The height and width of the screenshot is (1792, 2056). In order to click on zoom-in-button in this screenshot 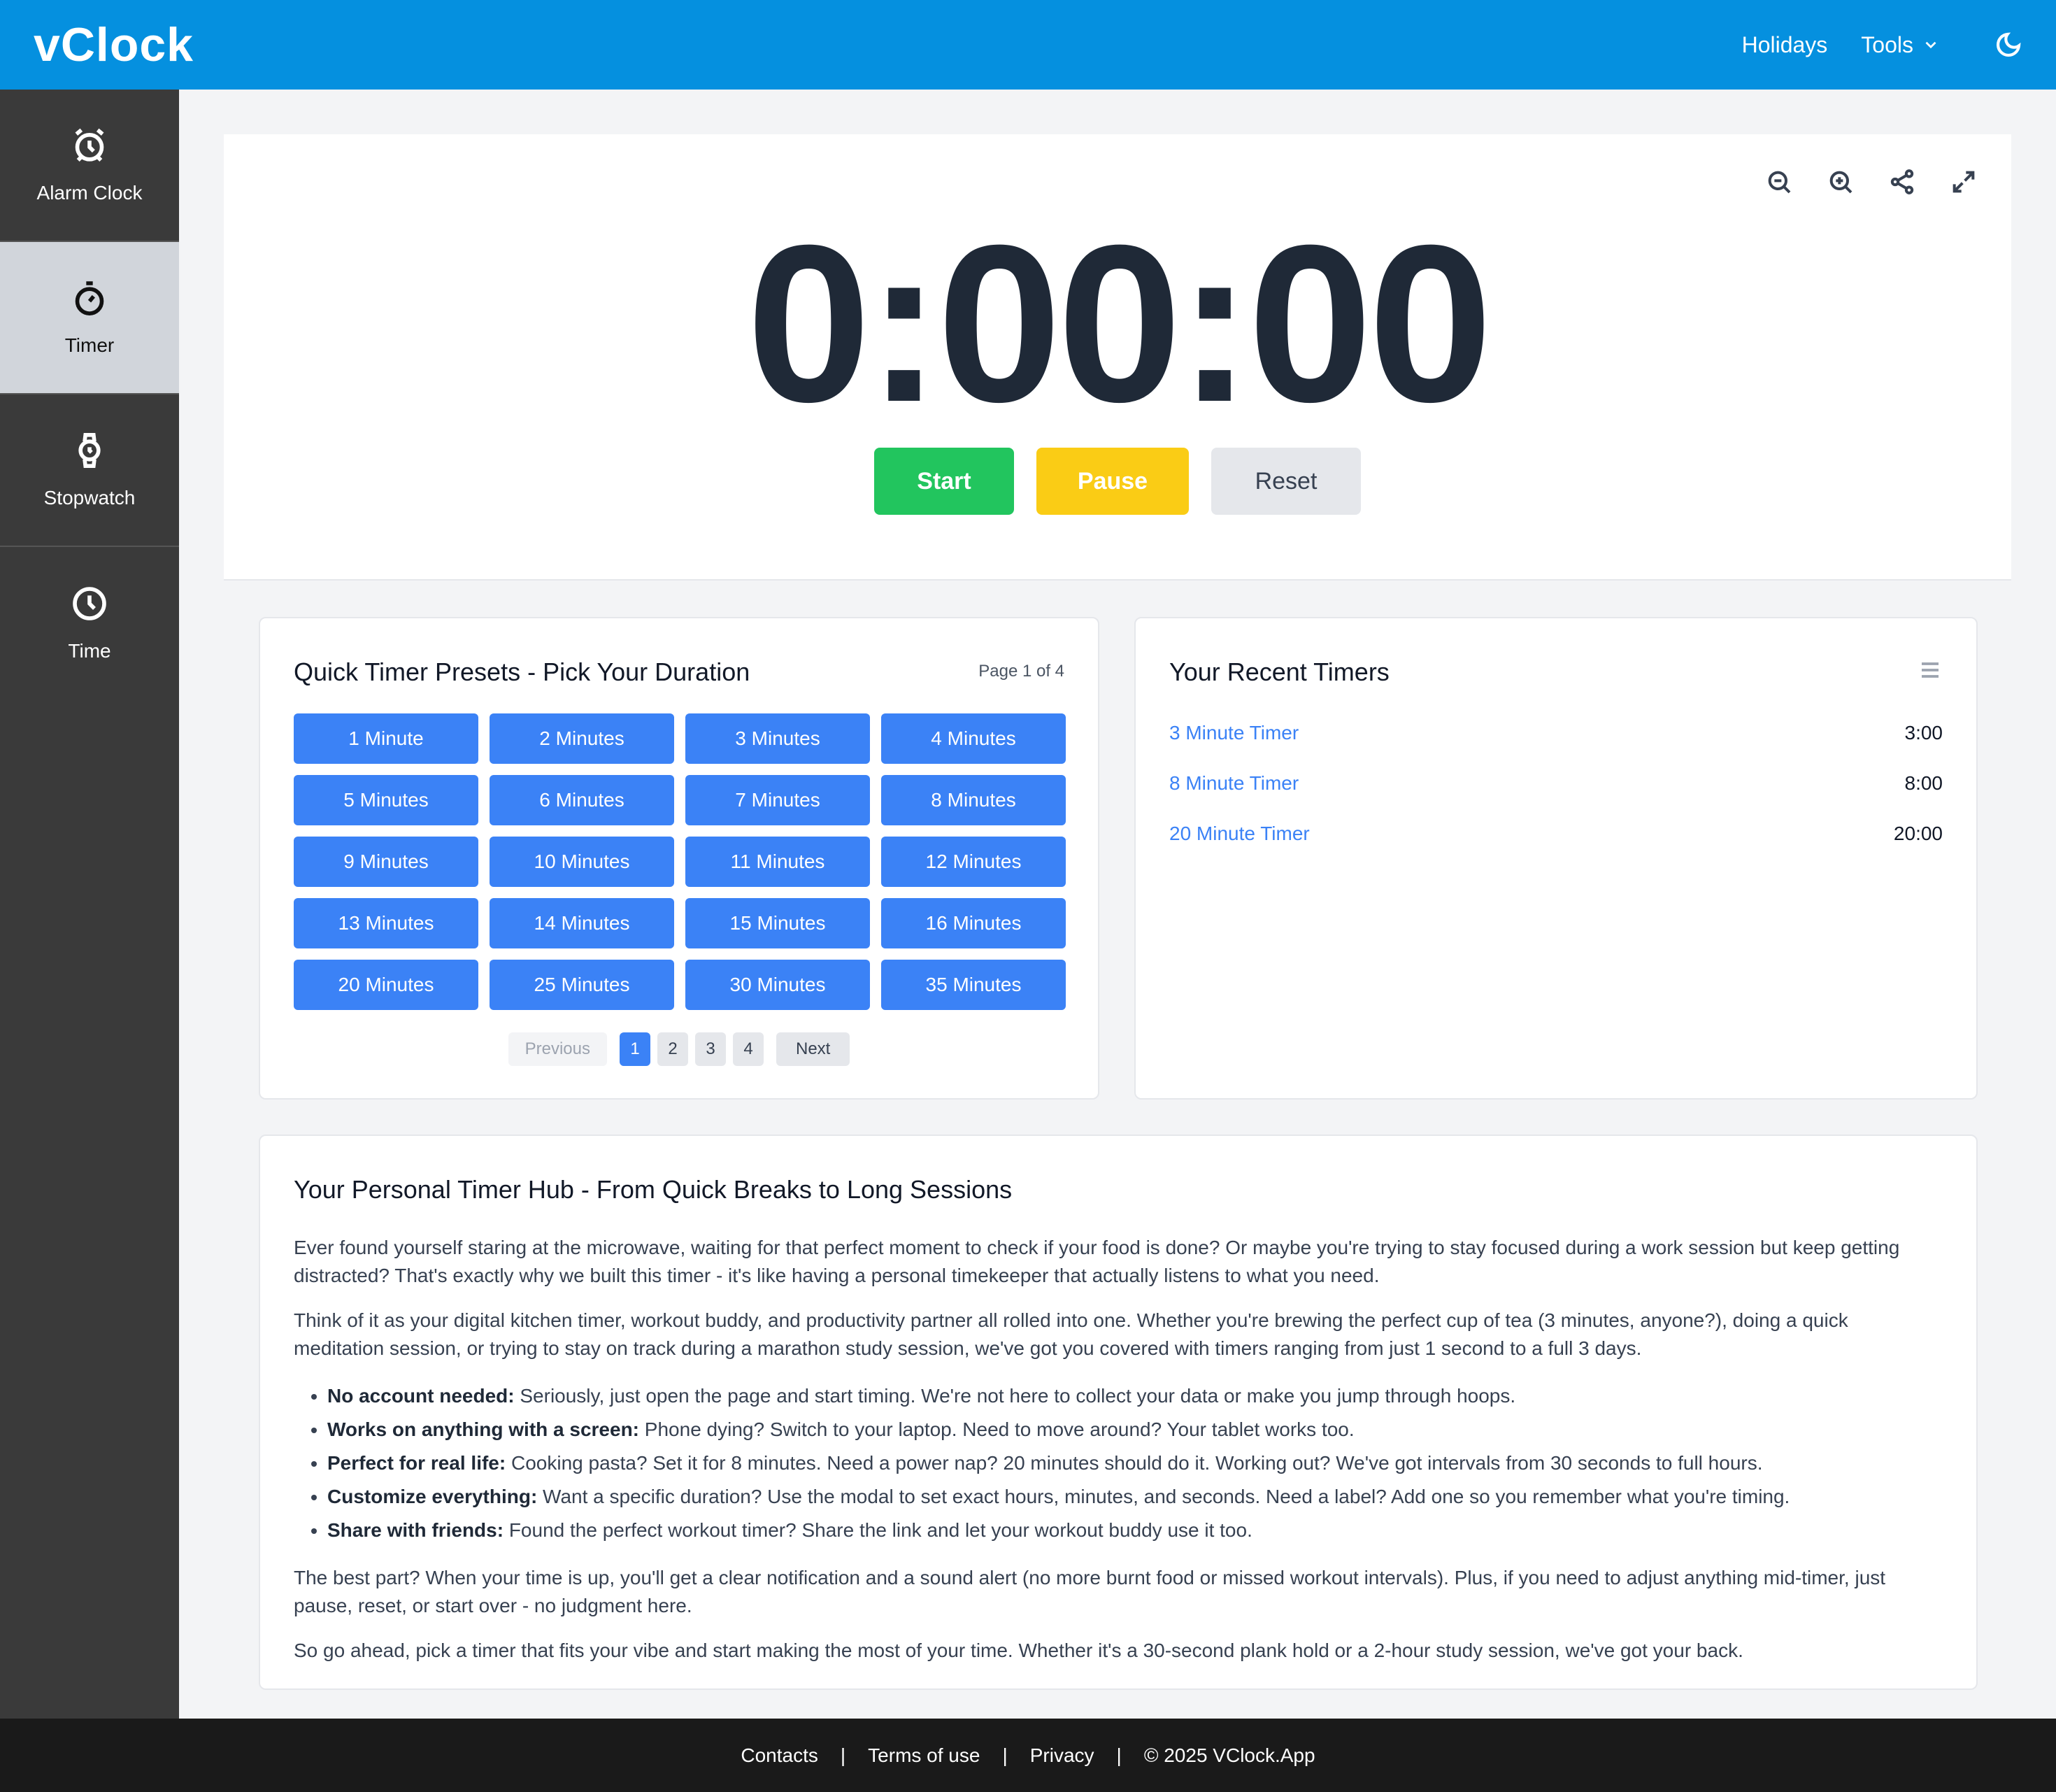, I will do `click(1841, 182)`.